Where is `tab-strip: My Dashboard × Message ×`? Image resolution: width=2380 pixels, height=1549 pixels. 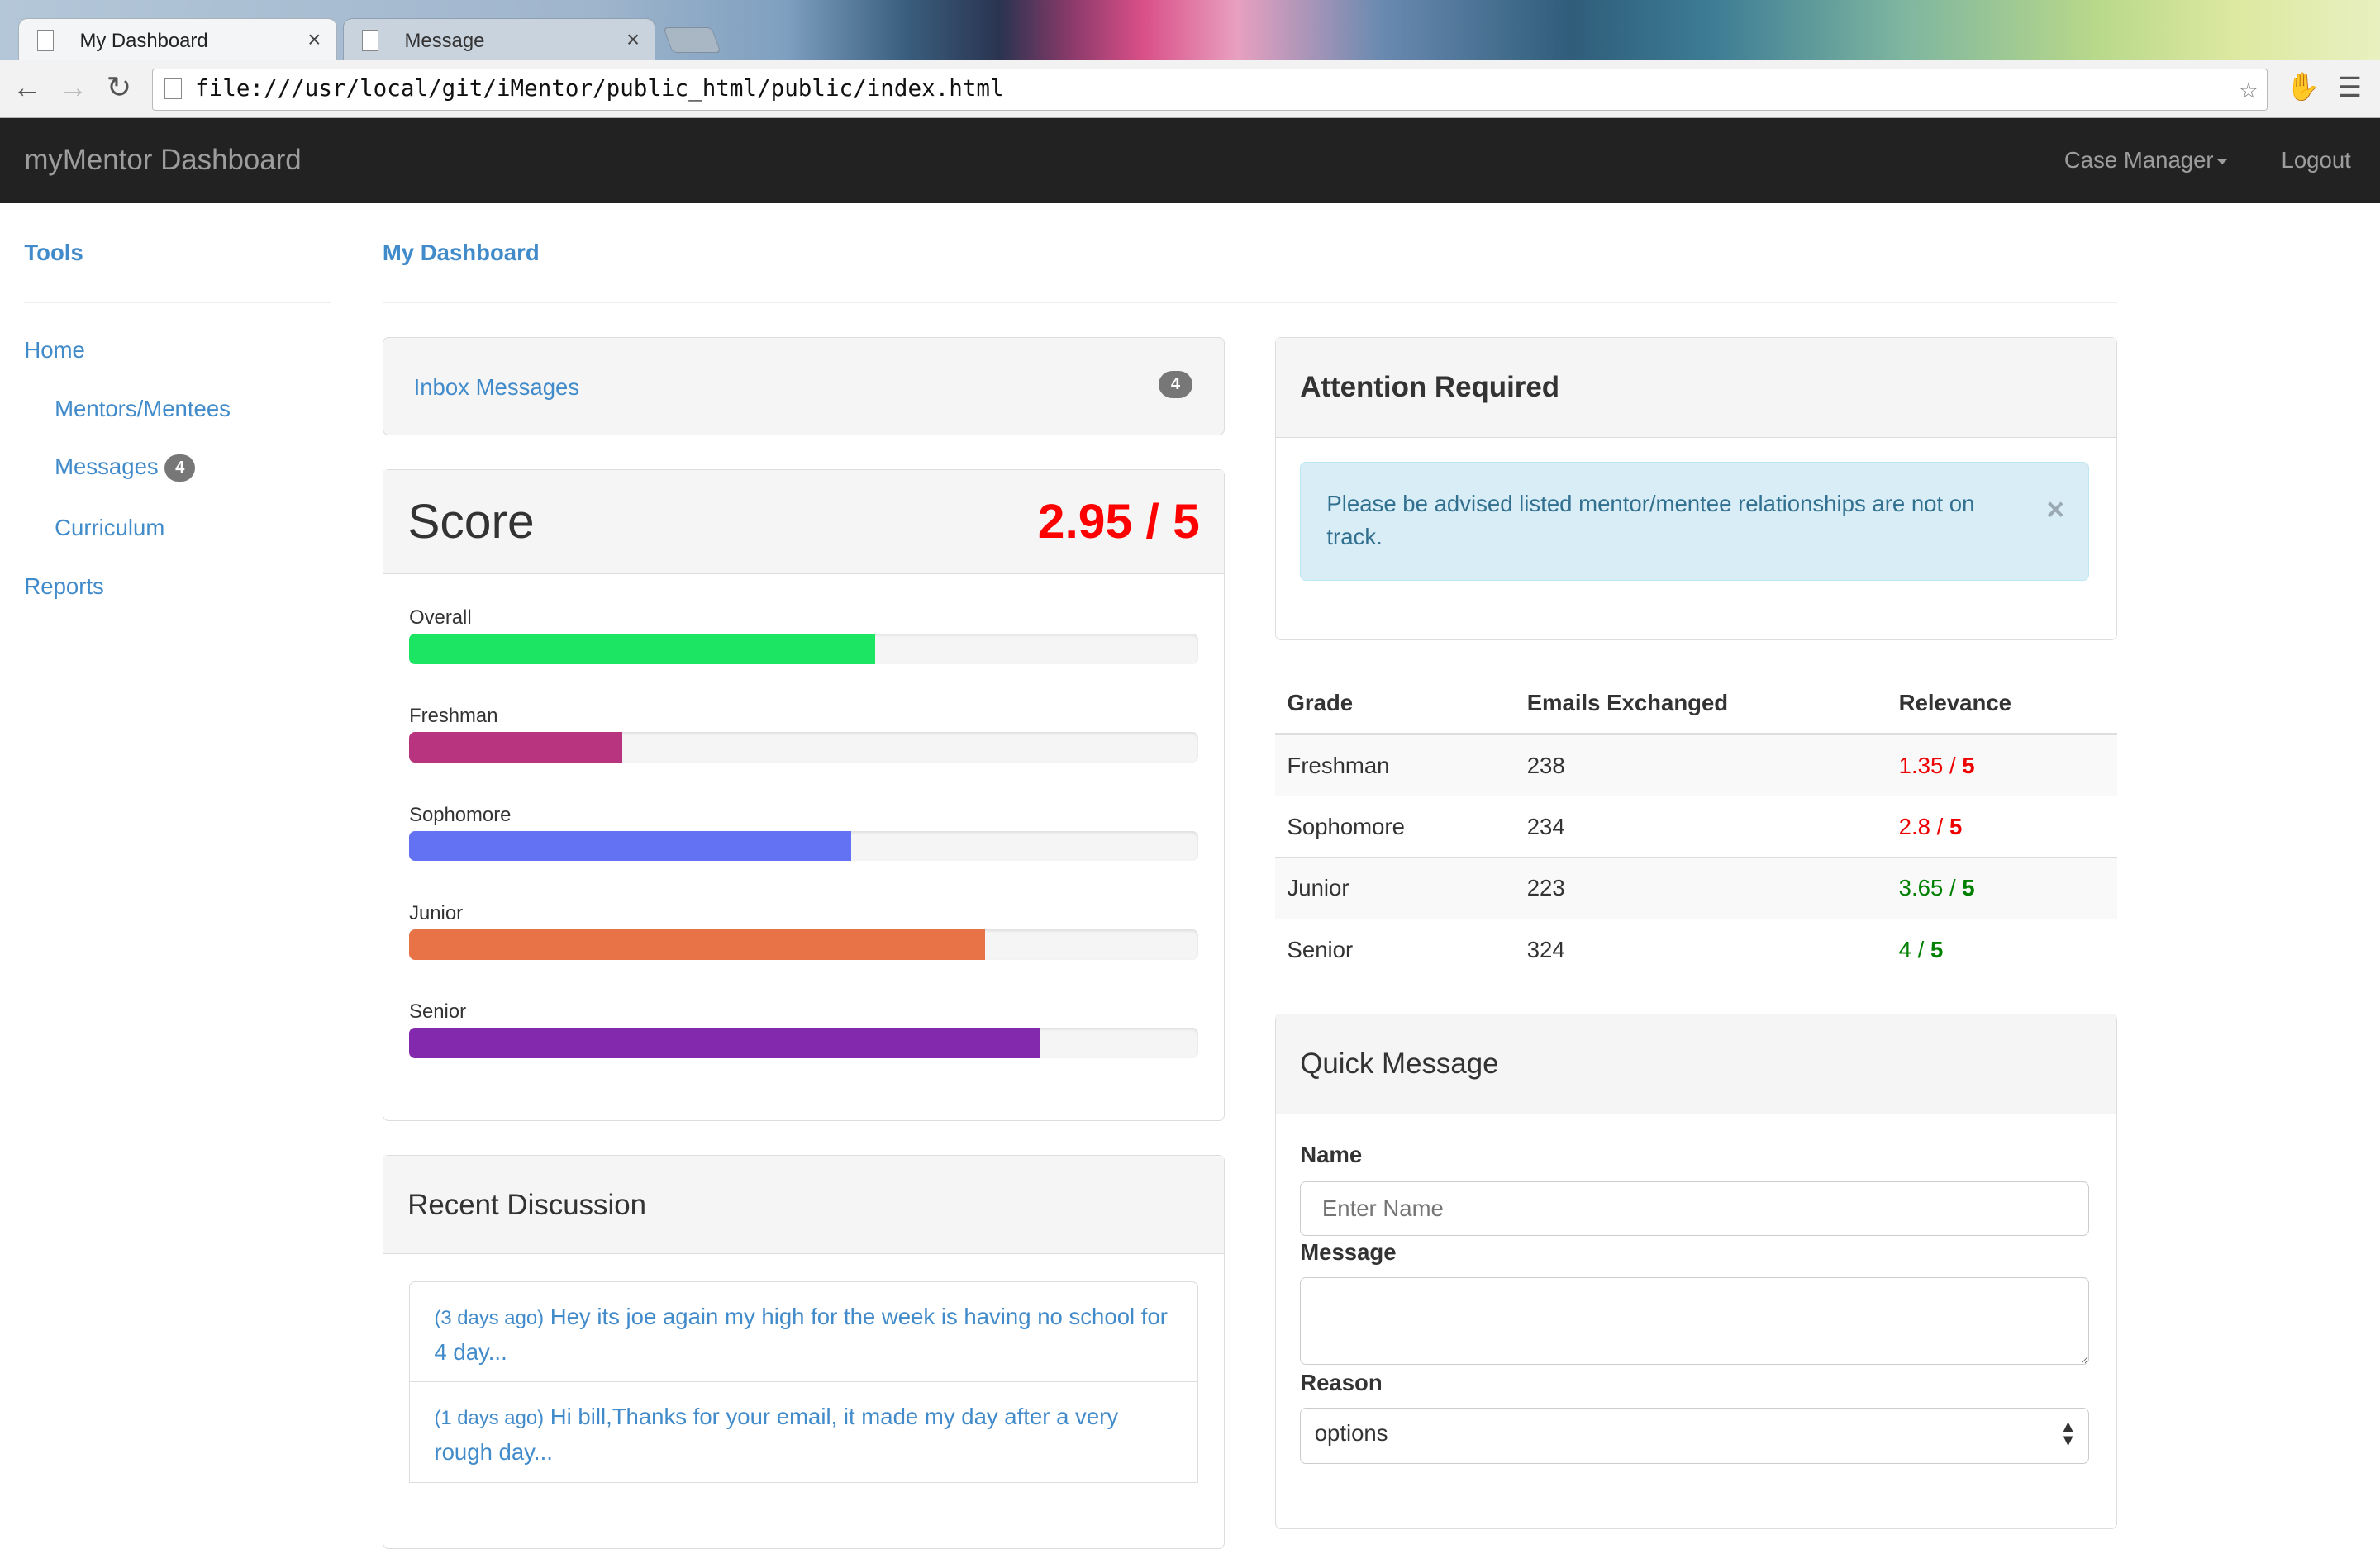 tab-strip: My Dashboard × Message × is located at coordinates (1190, 30).